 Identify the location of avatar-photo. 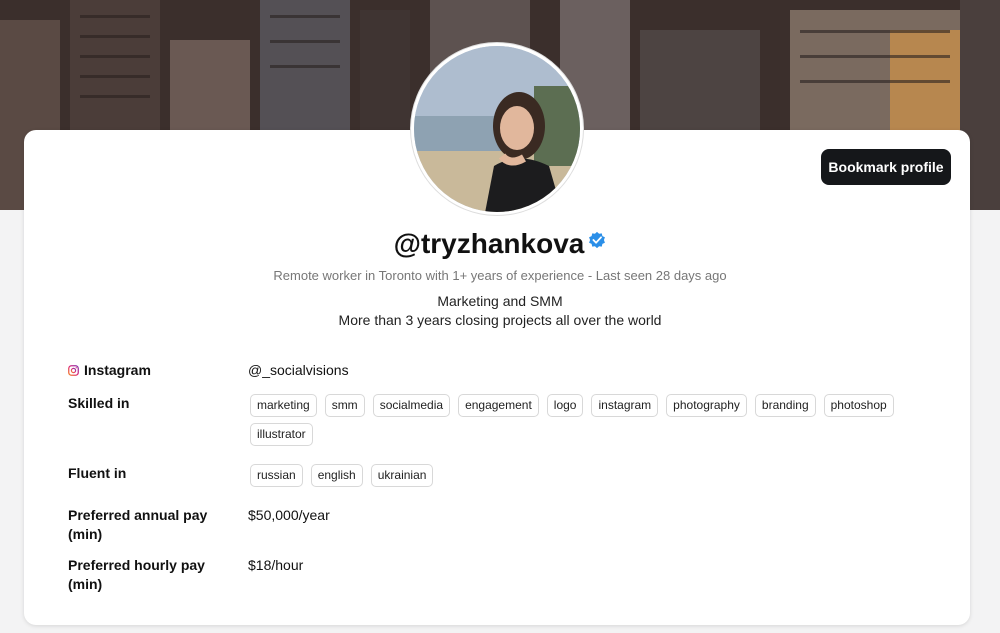
(497, 129).